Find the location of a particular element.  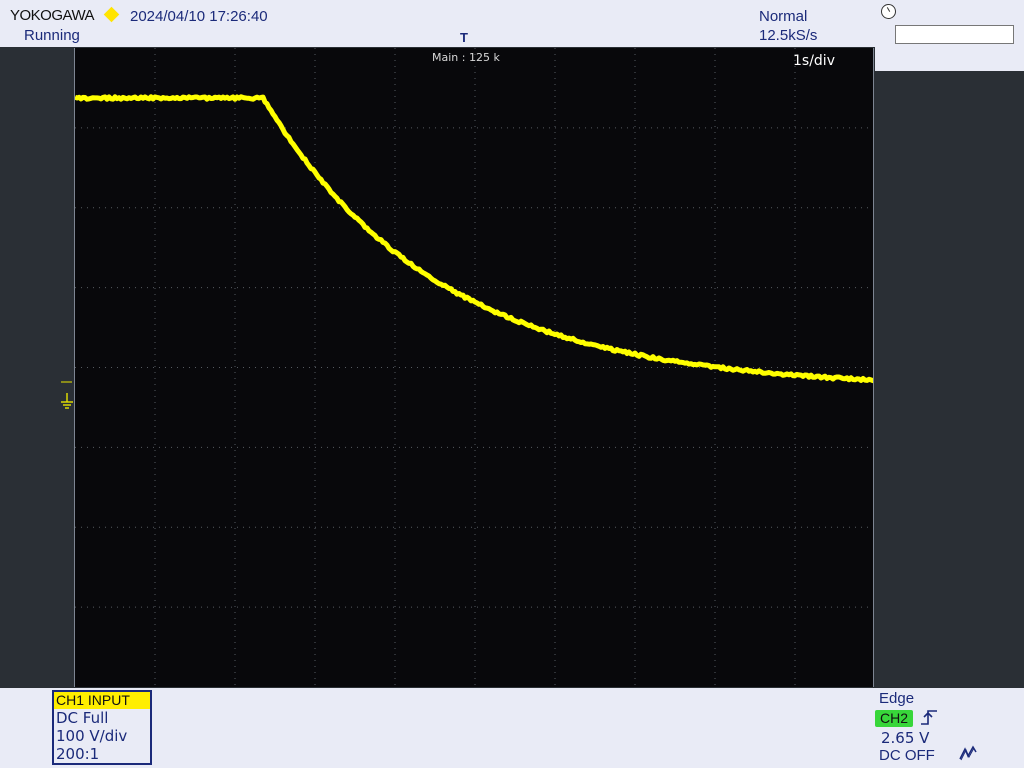

ch1-vertical-scale: 100 V/div is located at coordinates (102, 736).